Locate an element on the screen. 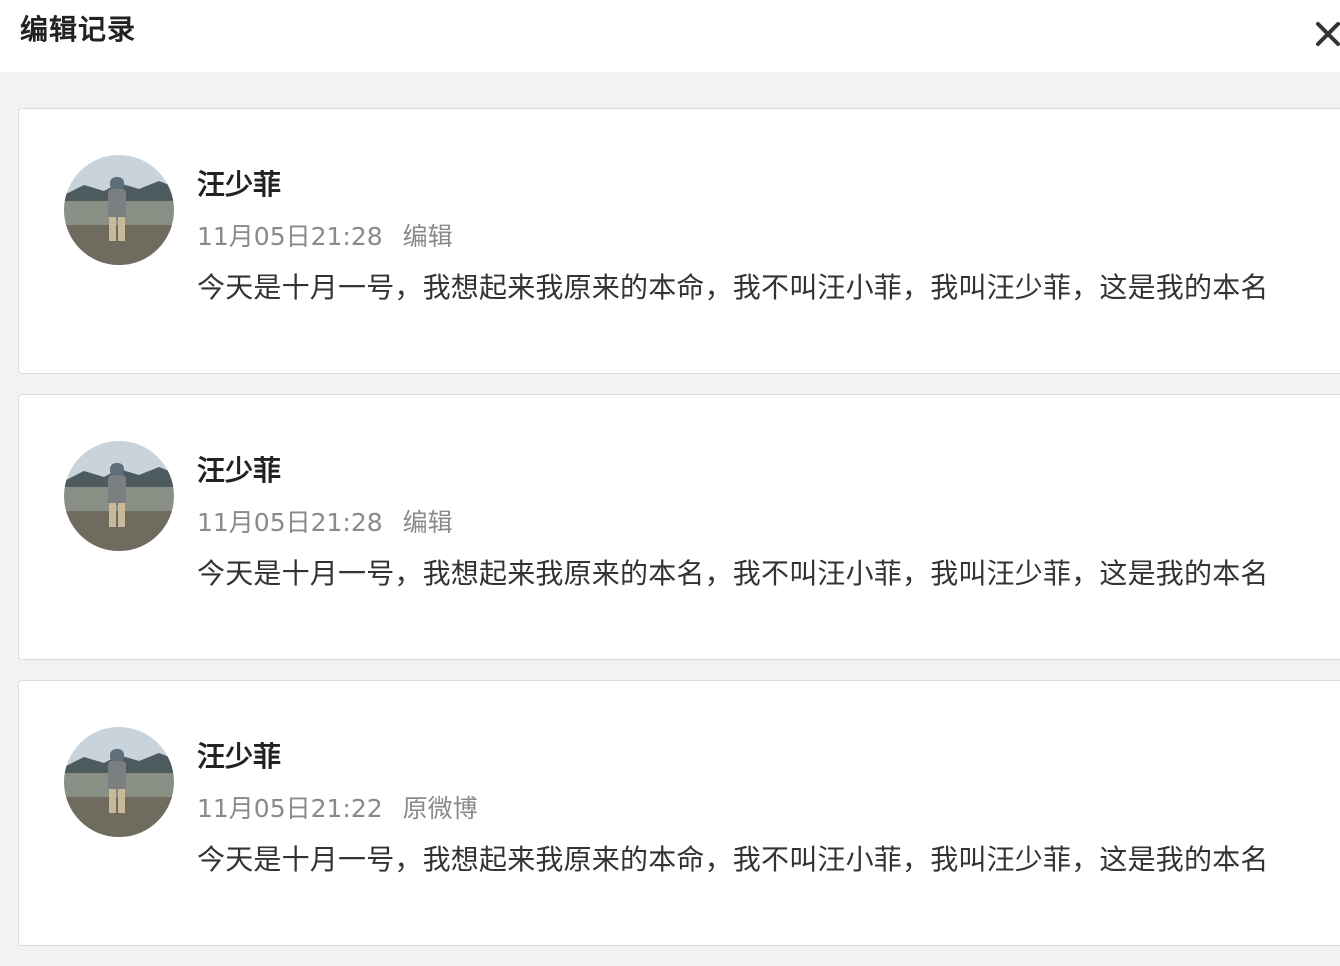  record-meta: 11月05日21:22 原微博 is located at coordinates (337, 809).